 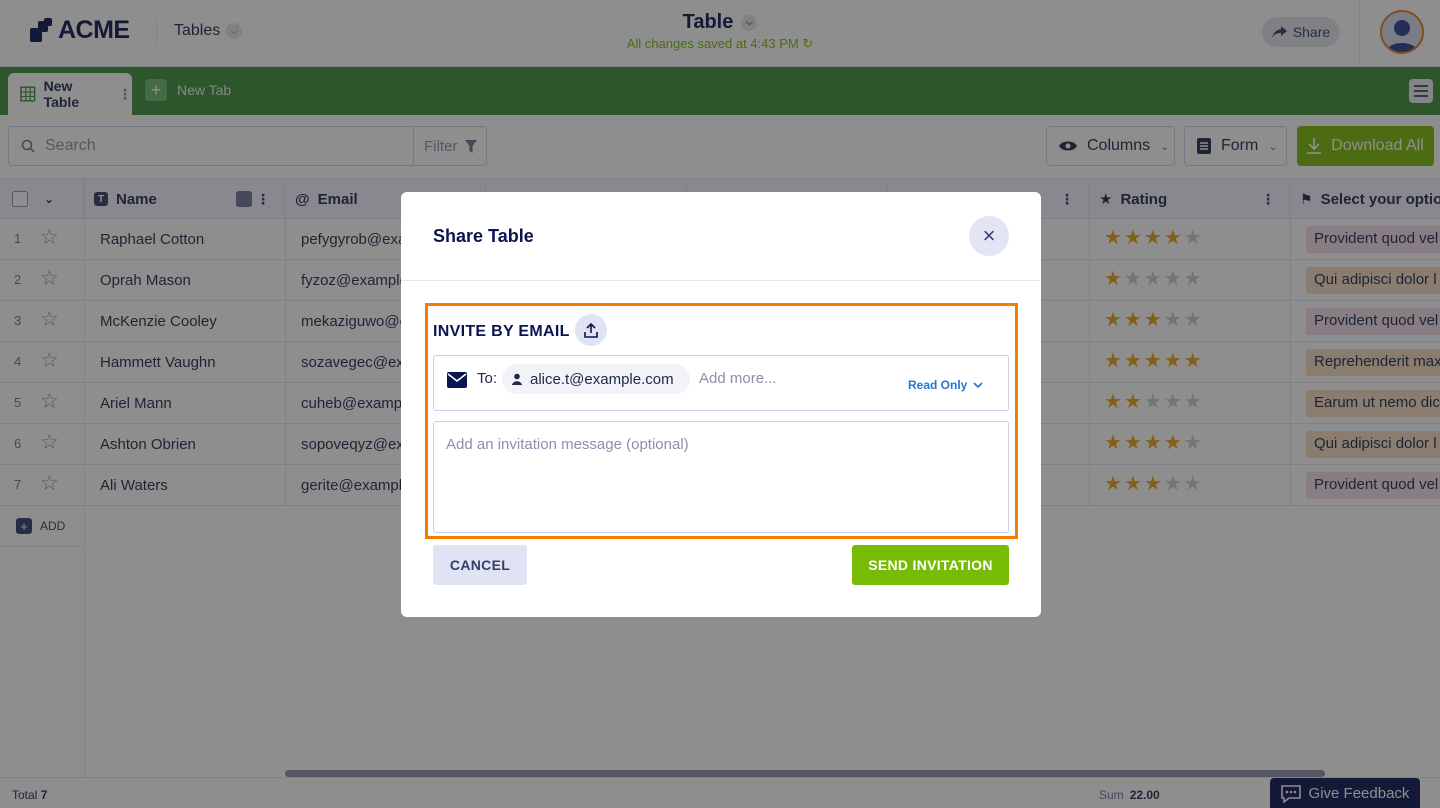 I want to click on invite-by-email-heading: INVITE BY EMAIL, so click(x=501, y=331).